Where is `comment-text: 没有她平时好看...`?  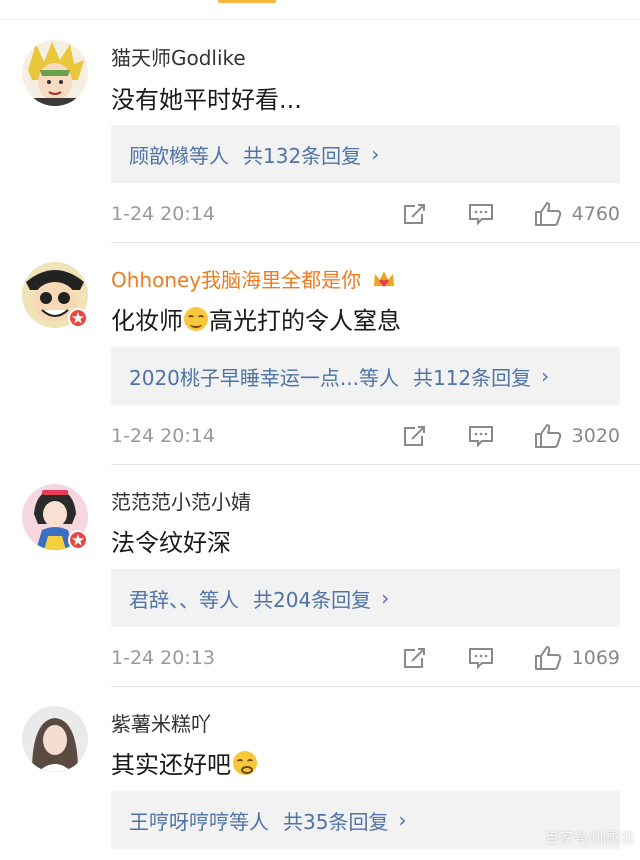 comment-text: 没有她平时好看... is located at coordinates (206, 100).